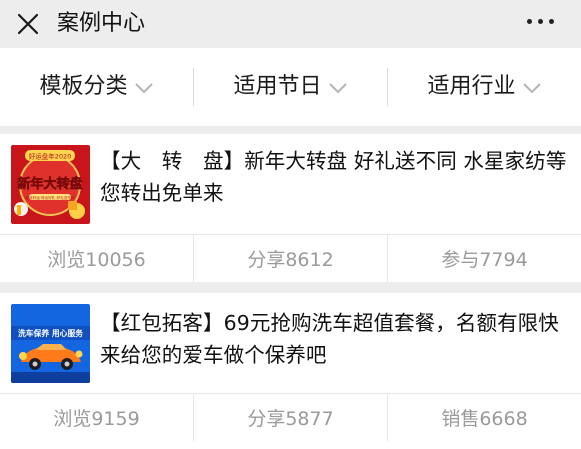 This screenshot has height=449, width=581. I want to click on filter-festival: 适用节日, so click(290, 87).